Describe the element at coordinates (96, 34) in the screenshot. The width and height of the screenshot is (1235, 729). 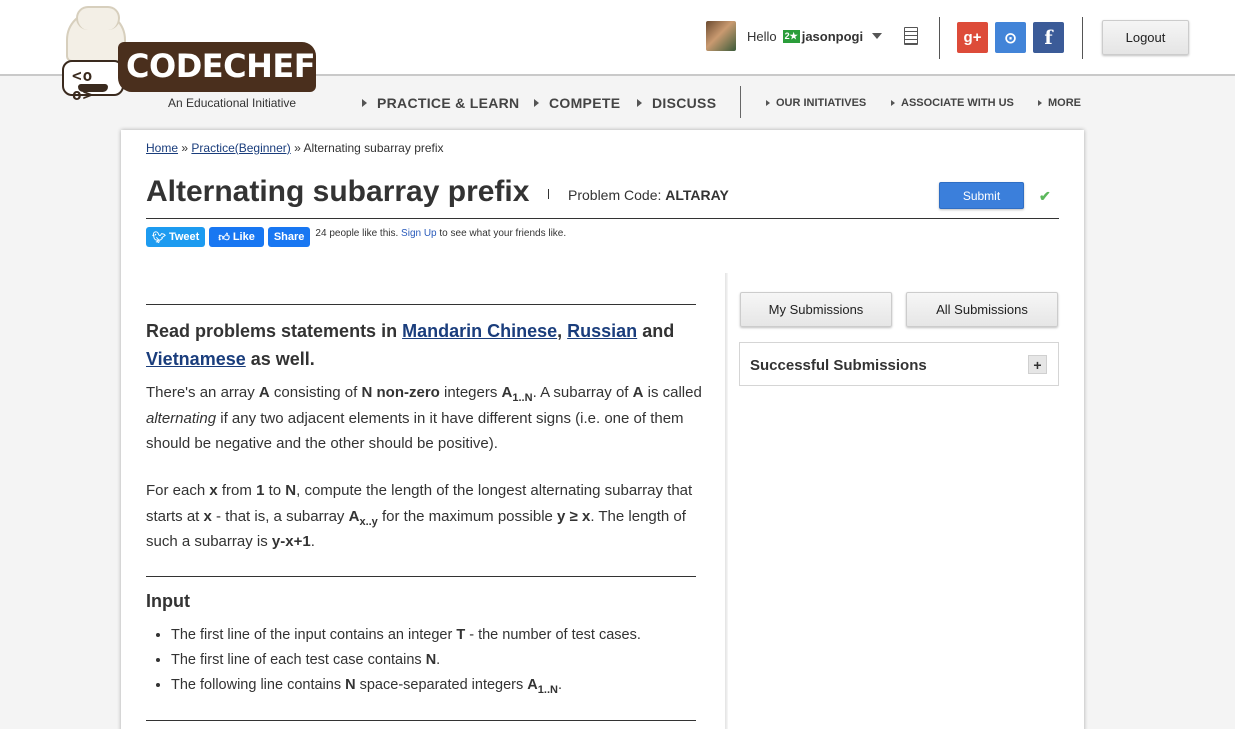
I see `chef-hat-icon` at that location.